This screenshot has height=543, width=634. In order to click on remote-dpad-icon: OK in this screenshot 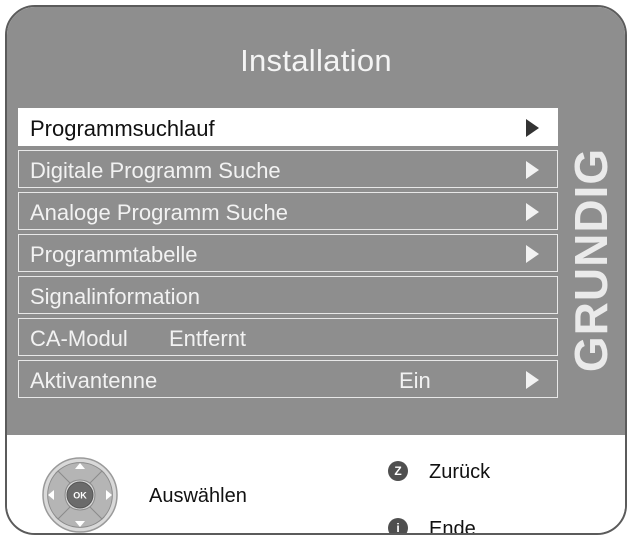, I will do `click(80, 495)`.